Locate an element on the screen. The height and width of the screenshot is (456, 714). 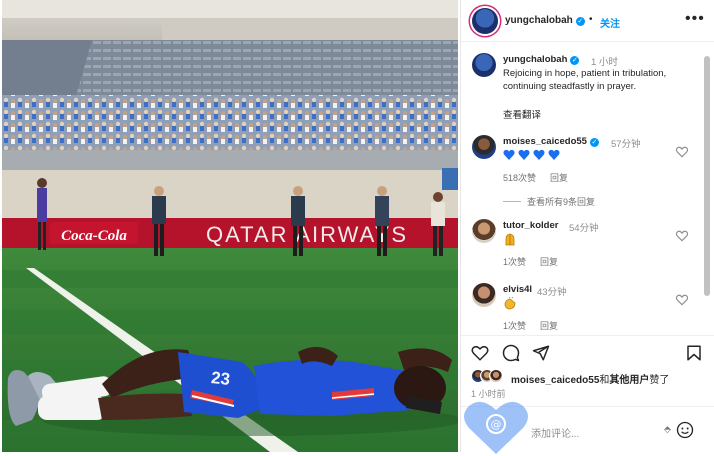
caption-username: yungchalobah ✓ is located at coordinates (541, 59).